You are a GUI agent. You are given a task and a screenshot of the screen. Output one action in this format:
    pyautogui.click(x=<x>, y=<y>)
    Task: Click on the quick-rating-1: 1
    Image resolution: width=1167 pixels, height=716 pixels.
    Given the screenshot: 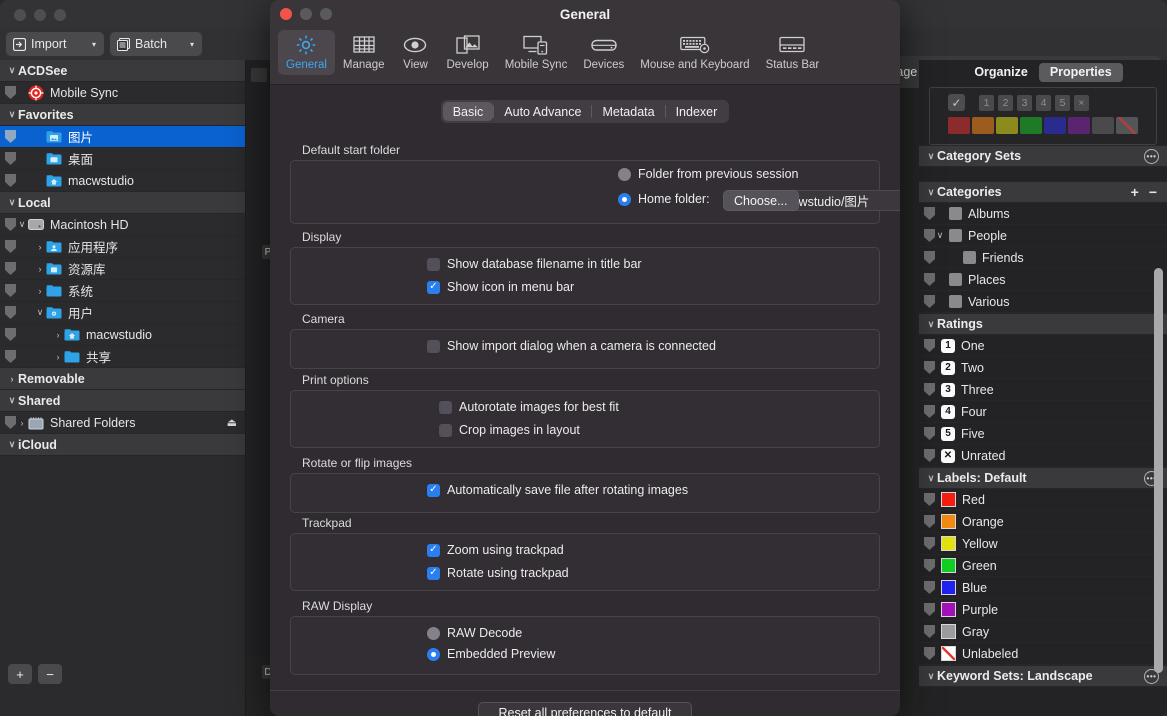 What is the action you would take?
    pyautogui.click(x=986, y=102)
    